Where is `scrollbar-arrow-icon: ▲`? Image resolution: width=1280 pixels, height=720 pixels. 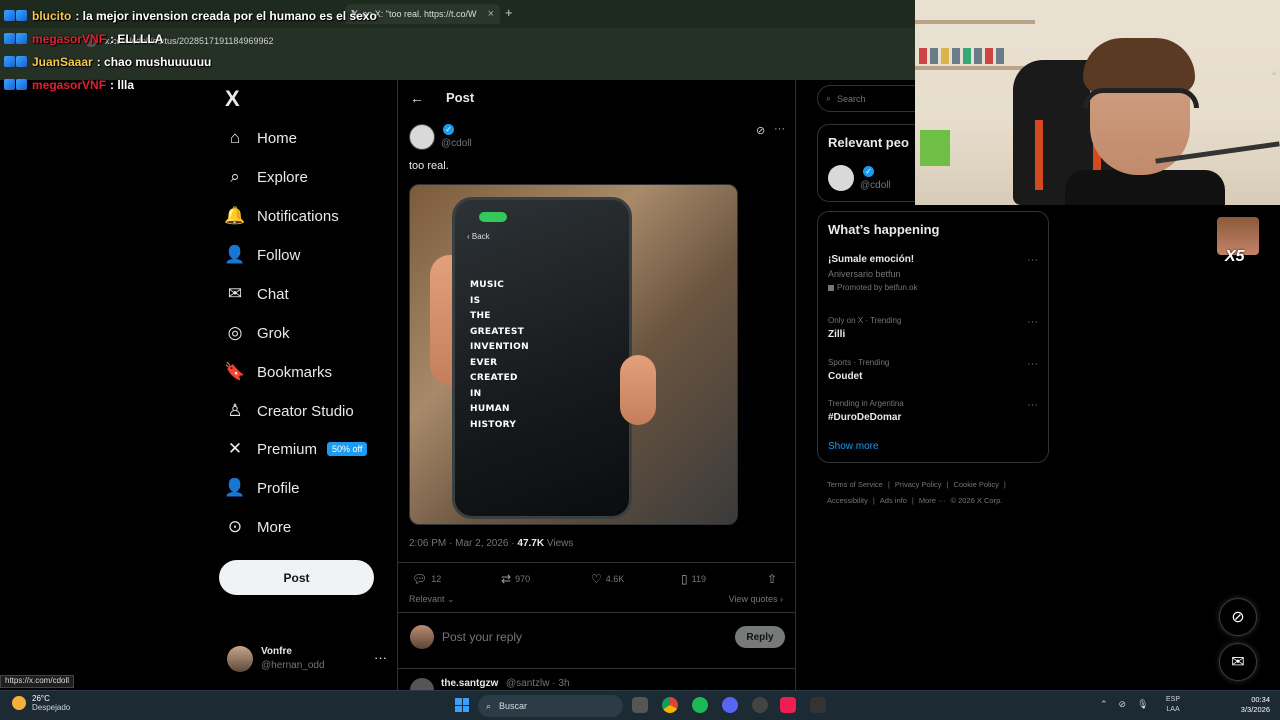
scrollbar-arrow-icon: ▲ is located at coordinates (1274, 73).